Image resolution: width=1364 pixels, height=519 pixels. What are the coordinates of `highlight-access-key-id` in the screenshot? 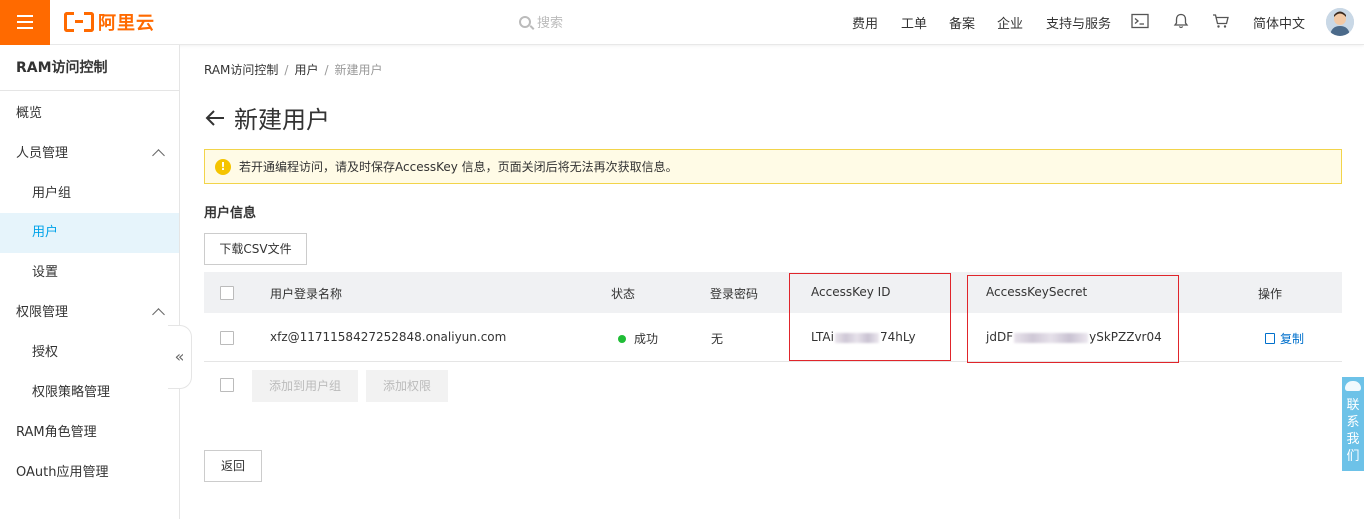 It's located at (870, 317).